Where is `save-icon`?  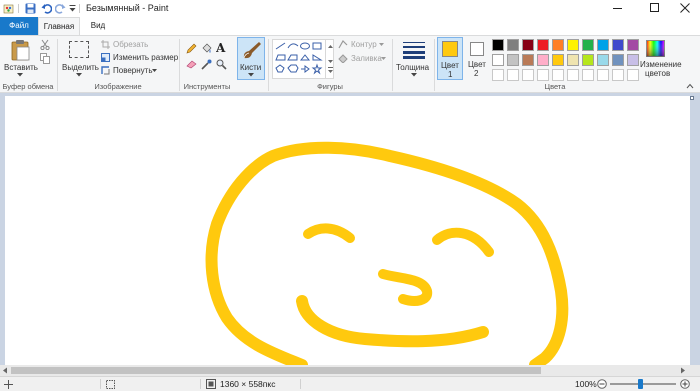
save-icon is located at coordinates (30, 8).